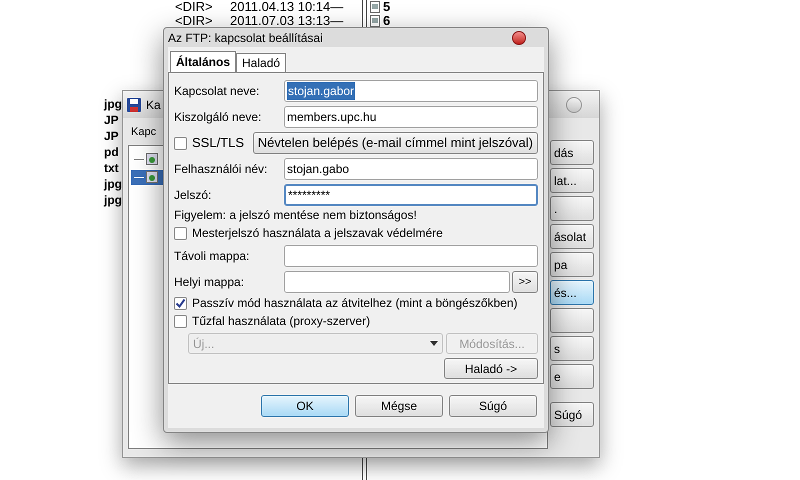  Describe the element at coordinates (399, 406) in the screenshot. I see `dialog-button: Mégse` at that location.